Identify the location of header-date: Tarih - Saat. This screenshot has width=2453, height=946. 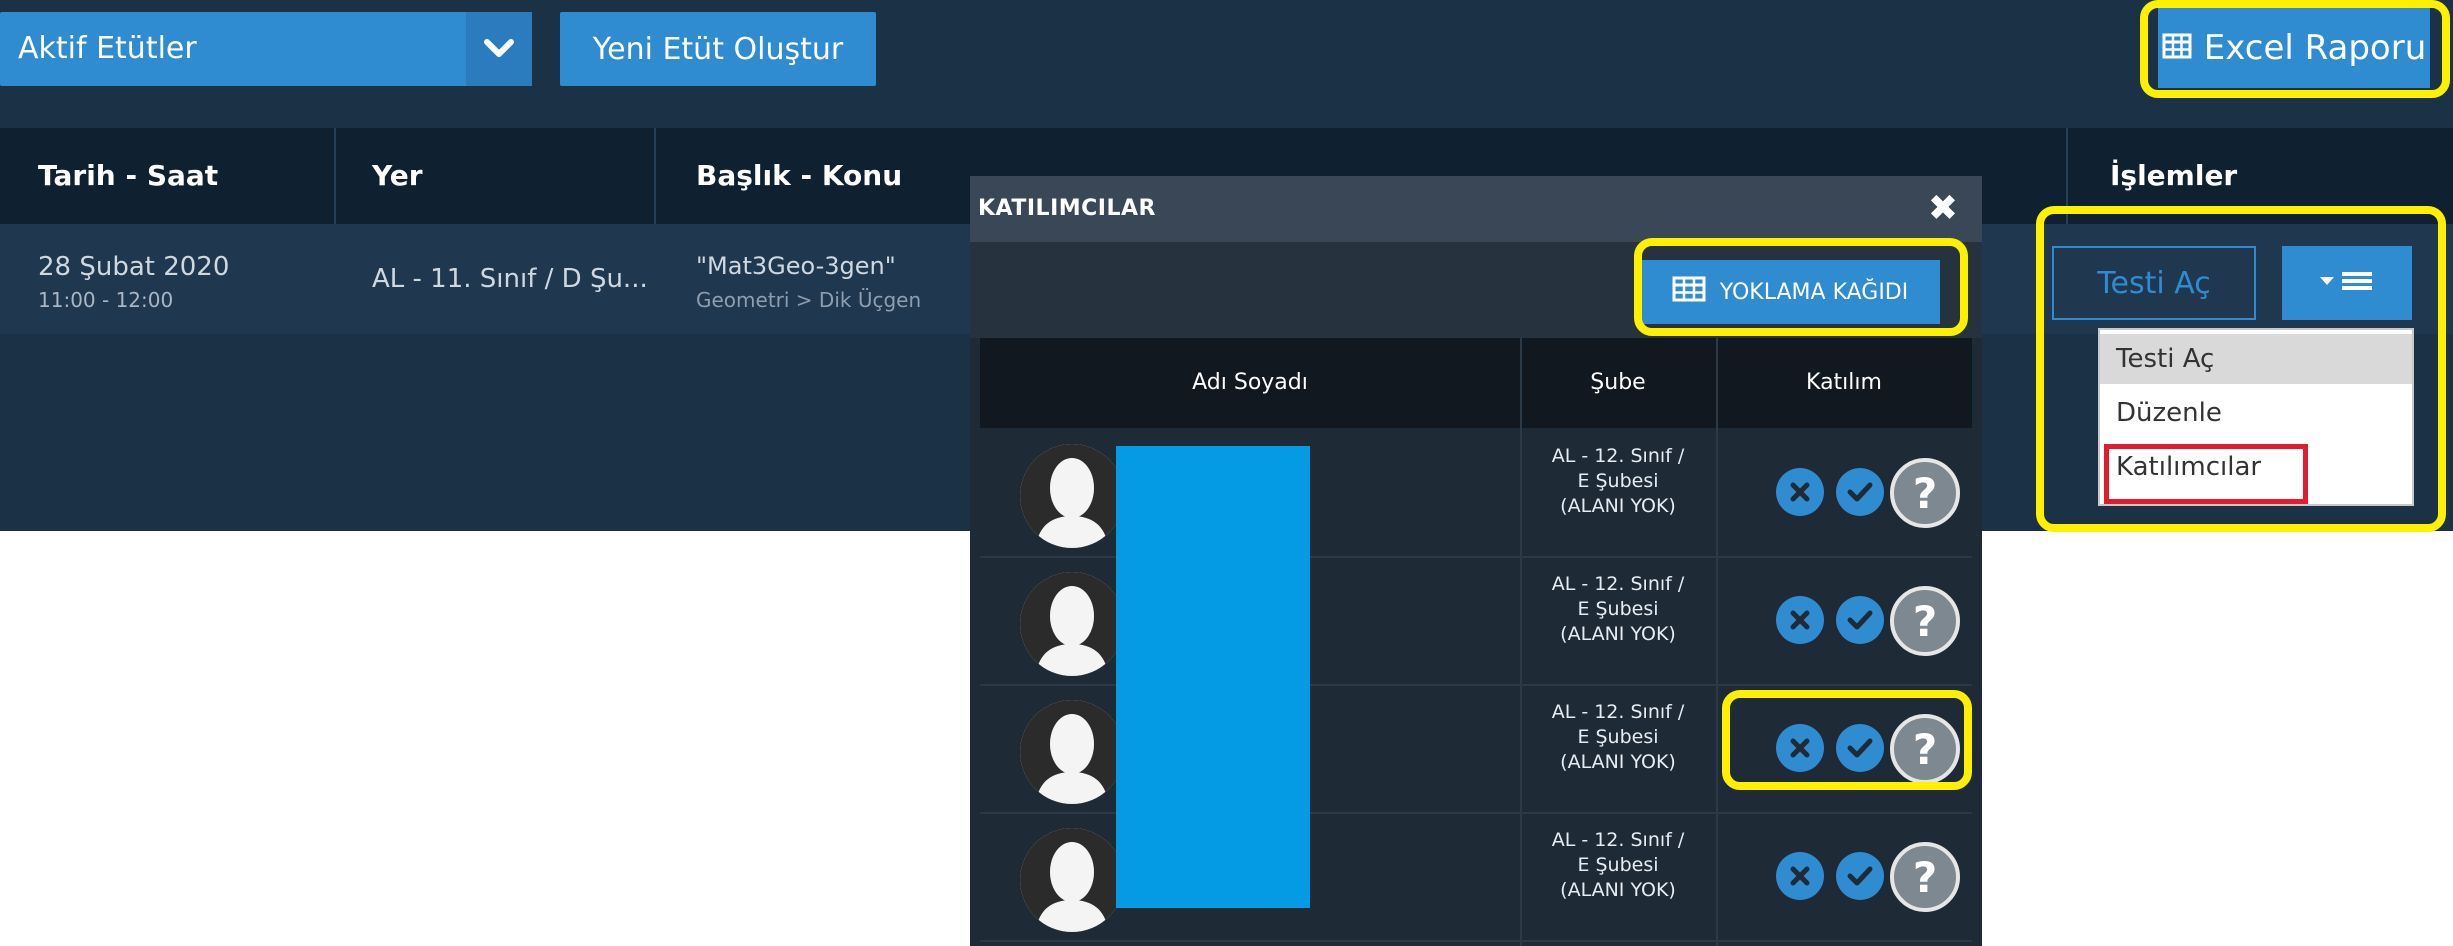
(128, 175).